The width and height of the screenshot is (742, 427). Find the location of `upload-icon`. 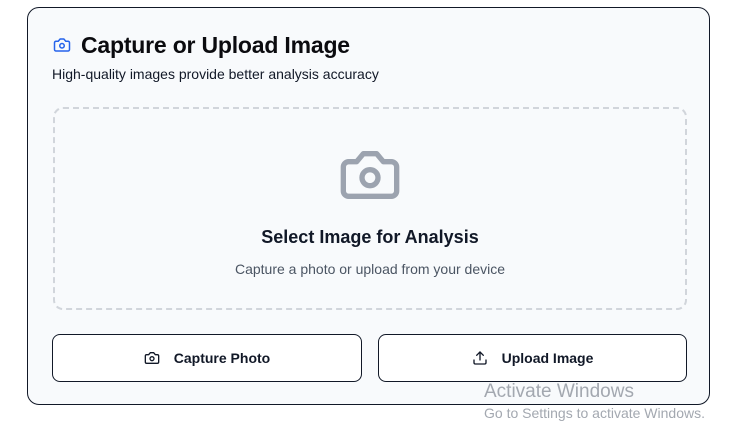

upload-icon is located at coordinates (480, 358).